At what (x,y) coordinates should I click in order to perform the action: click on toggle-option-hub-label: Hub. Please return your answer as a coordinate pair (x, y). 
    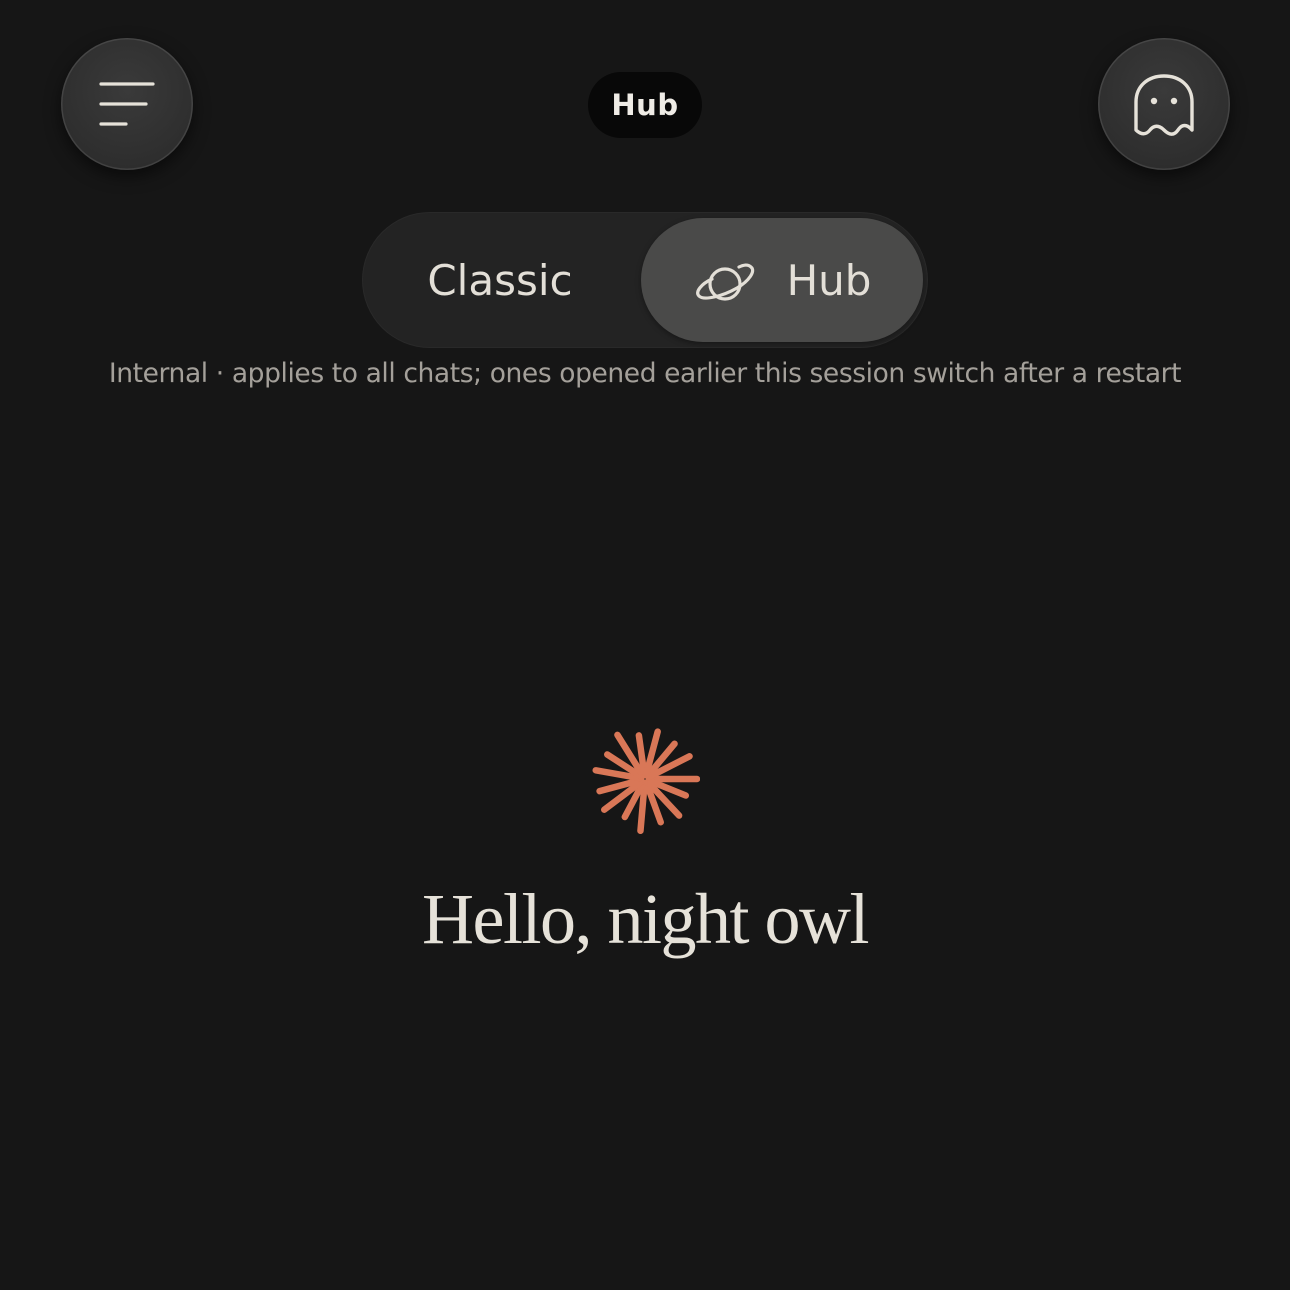
    Looking at the image, I should click on (829, 280).